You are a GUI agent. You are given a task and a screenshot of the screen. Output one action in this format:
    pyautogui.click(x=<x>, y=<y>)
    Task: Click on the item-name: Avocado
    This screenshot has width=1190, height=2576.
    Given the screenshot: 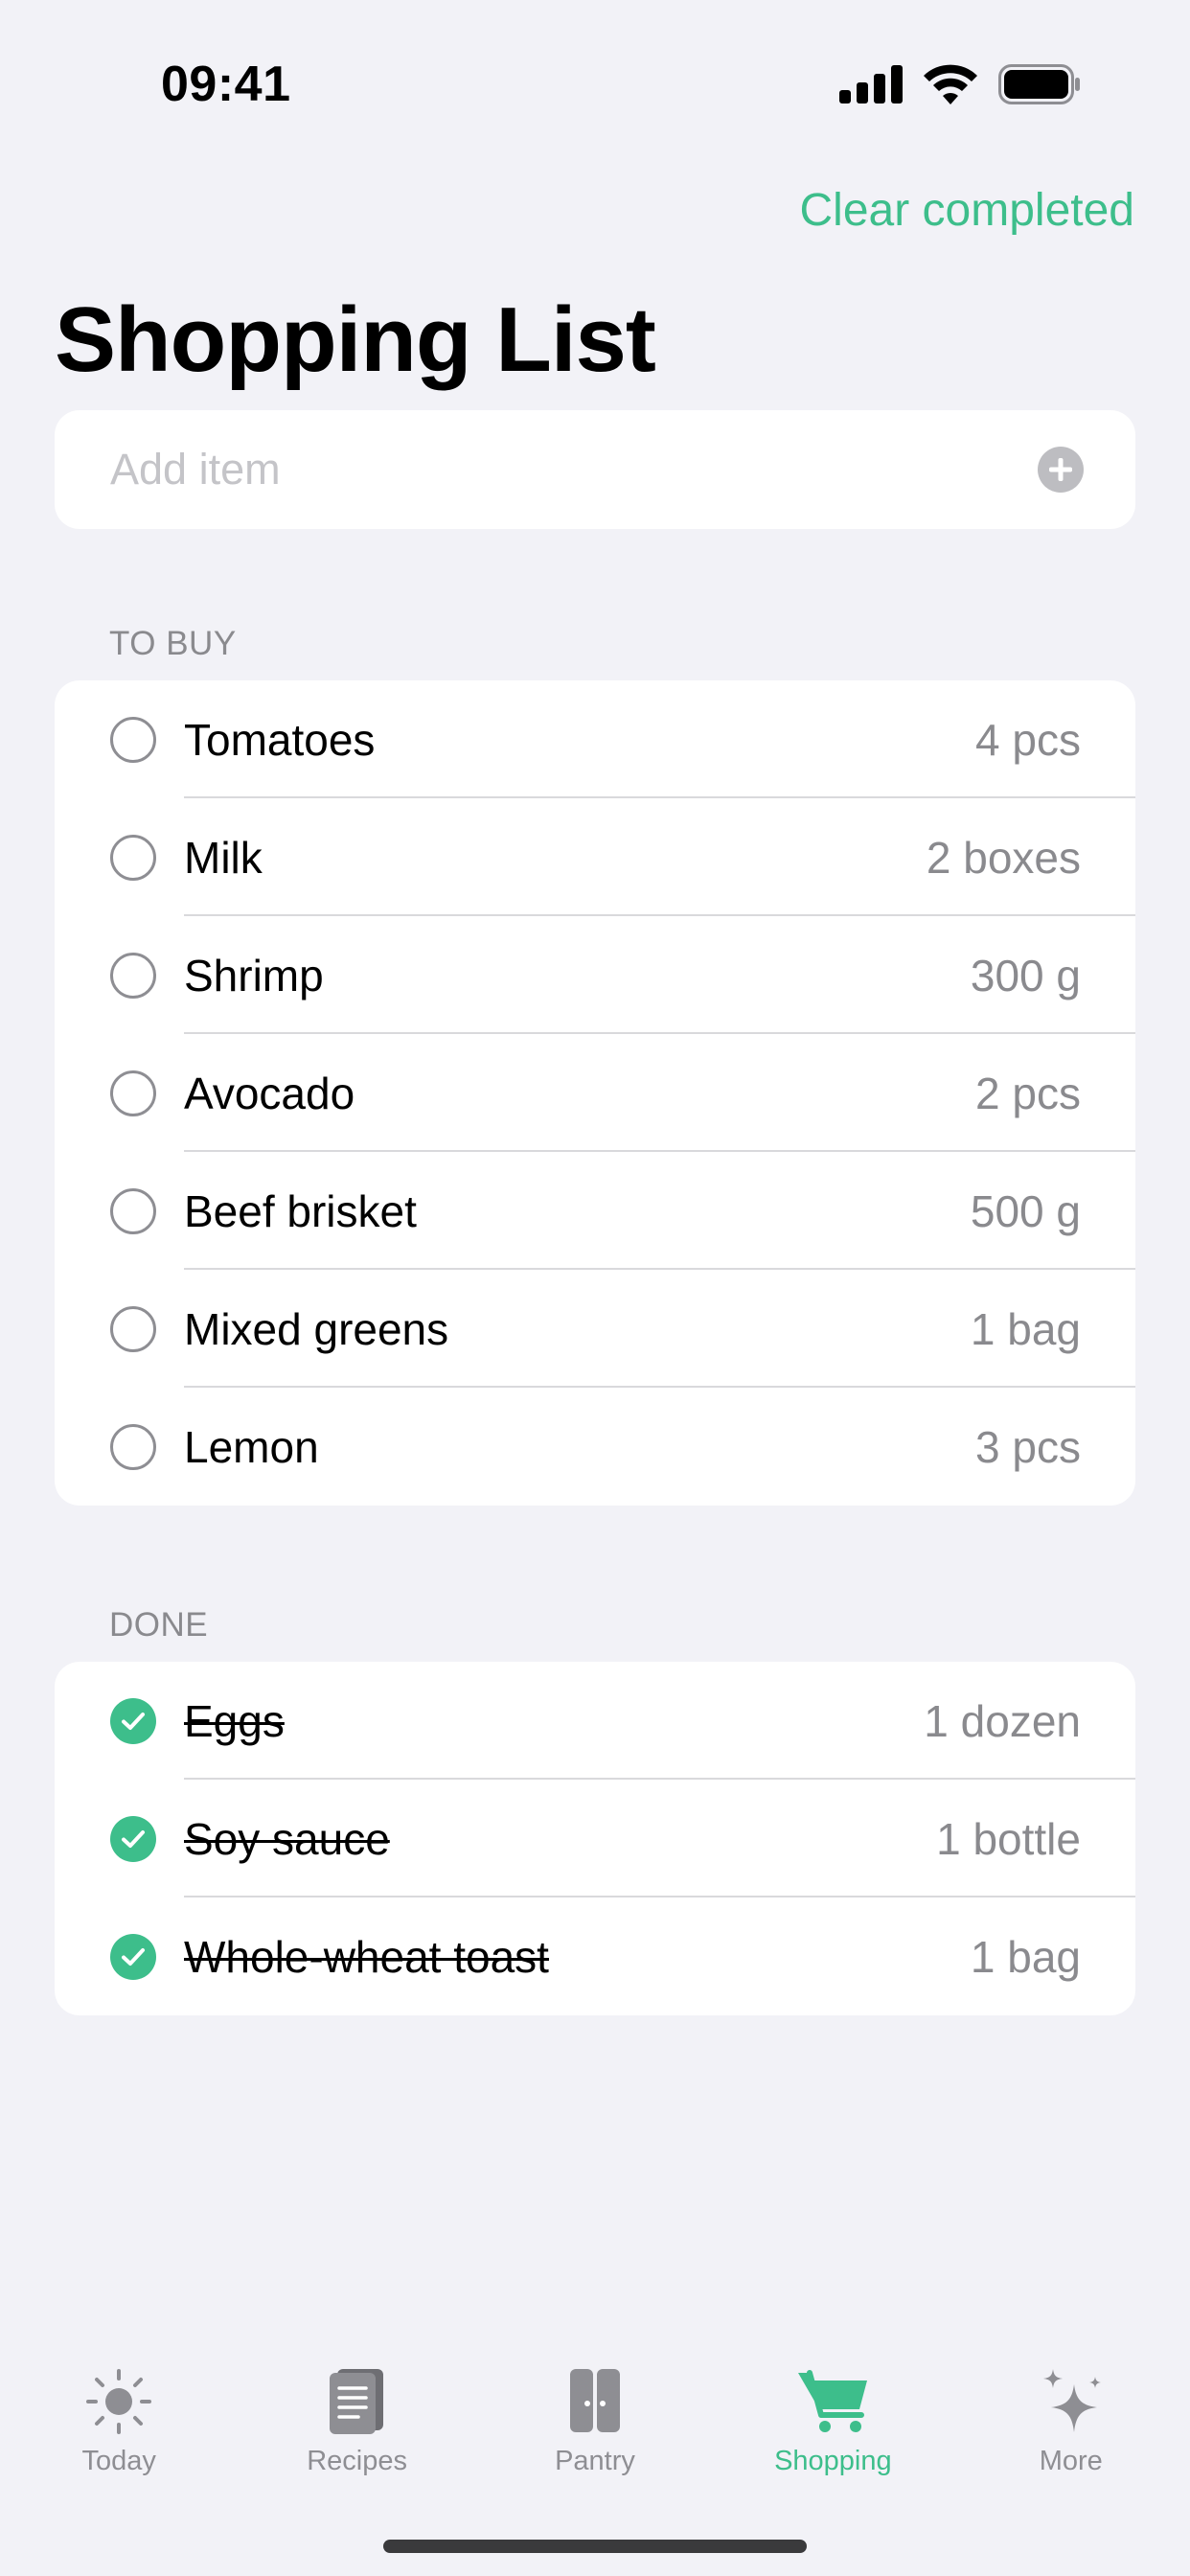 What is the action you would take?
    pyautogui.click(x=270, y=1093)
    